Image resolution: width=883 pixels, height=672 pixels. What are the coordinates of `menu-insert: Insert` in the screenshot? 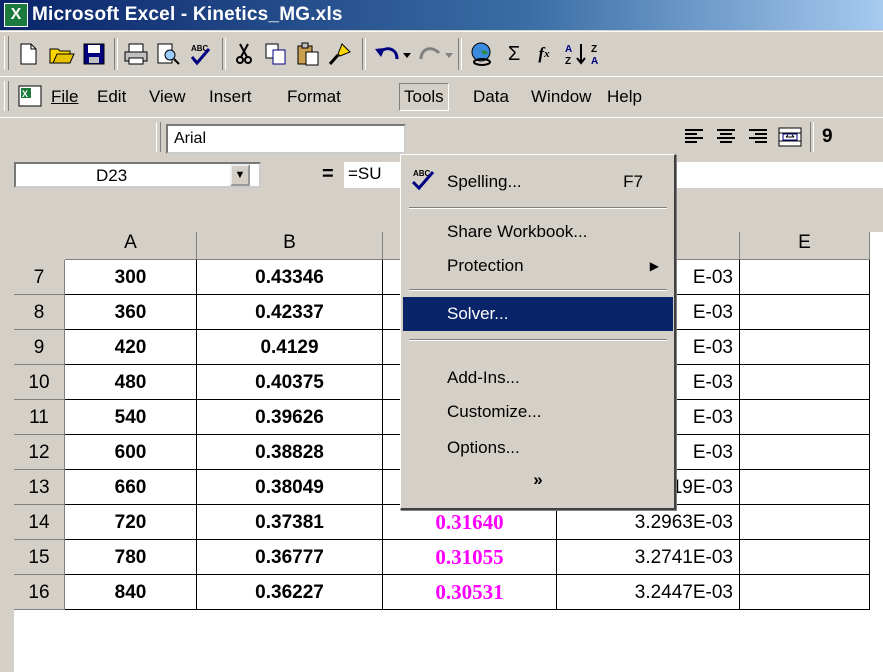 It's located at (230, 97).